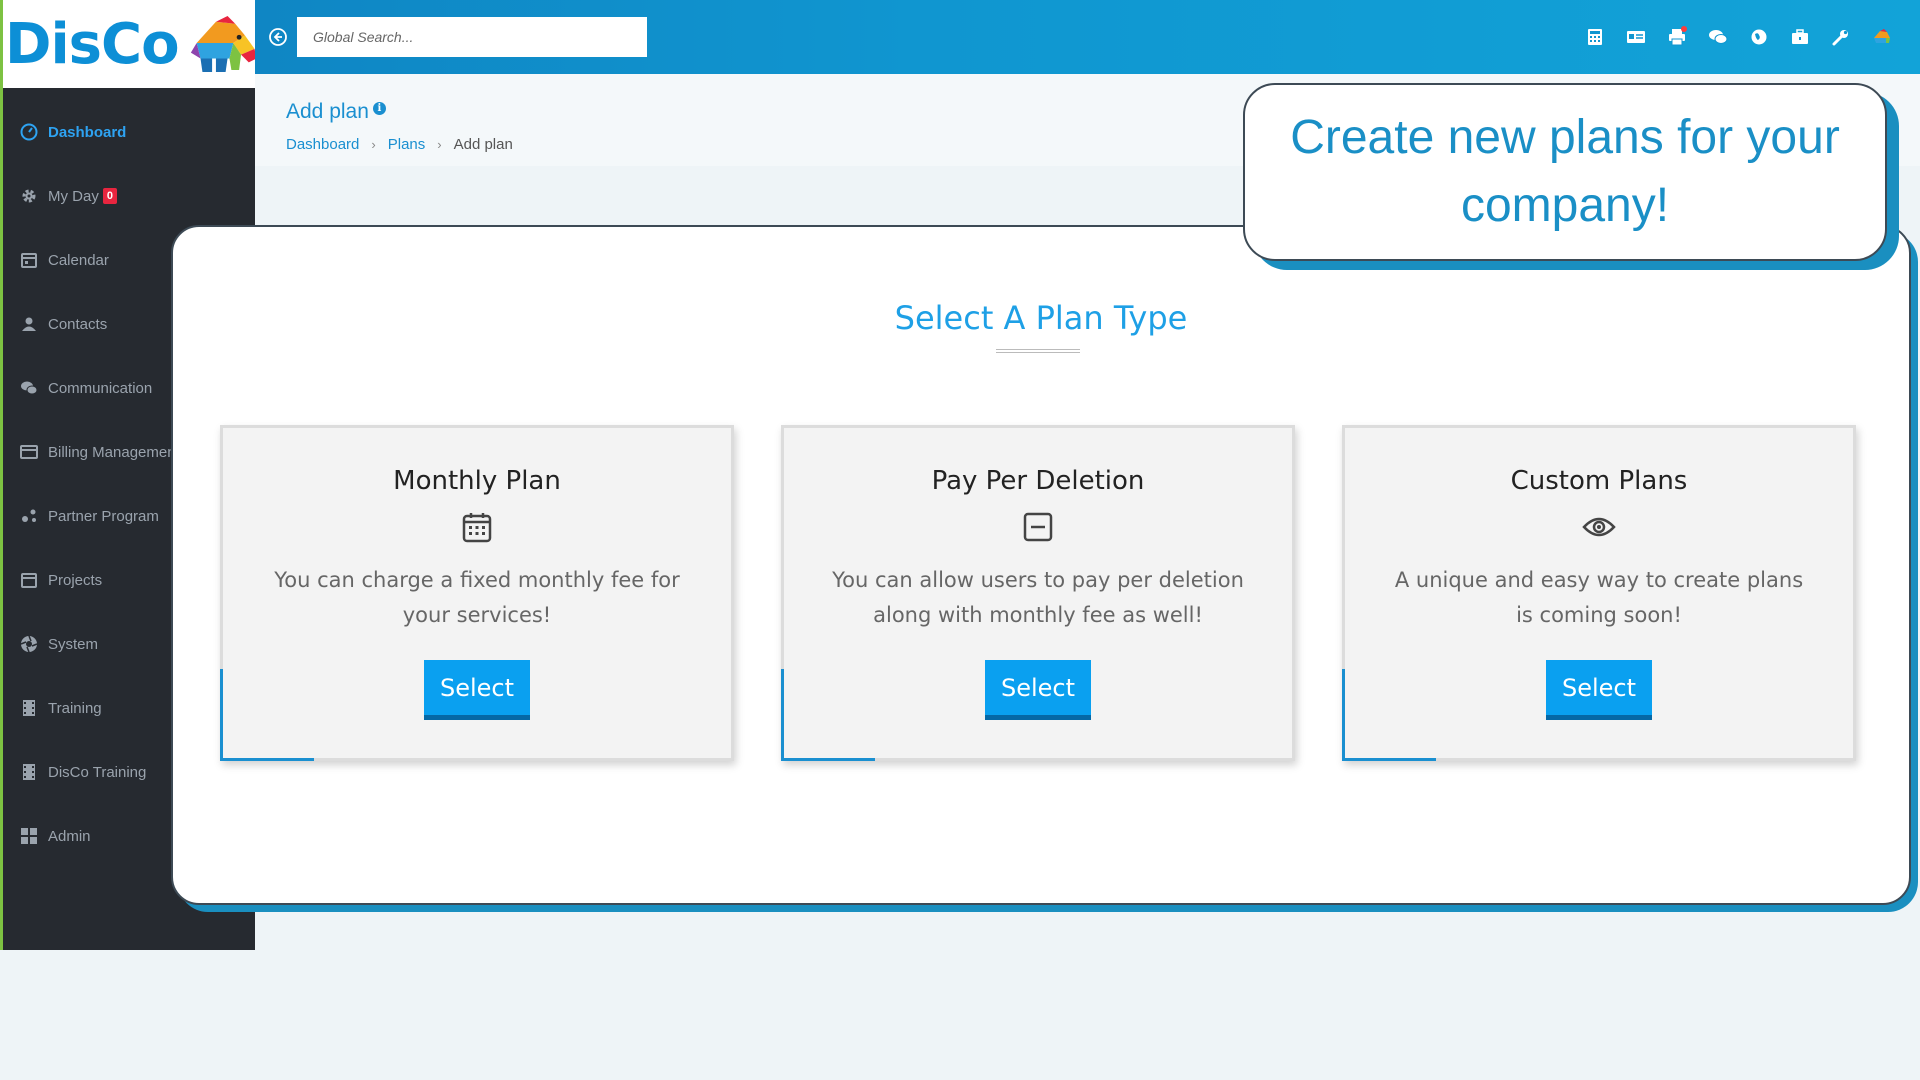 This screenshot has height=1080, width=1920. I want to click on notification-dot, so click(1684, 29).